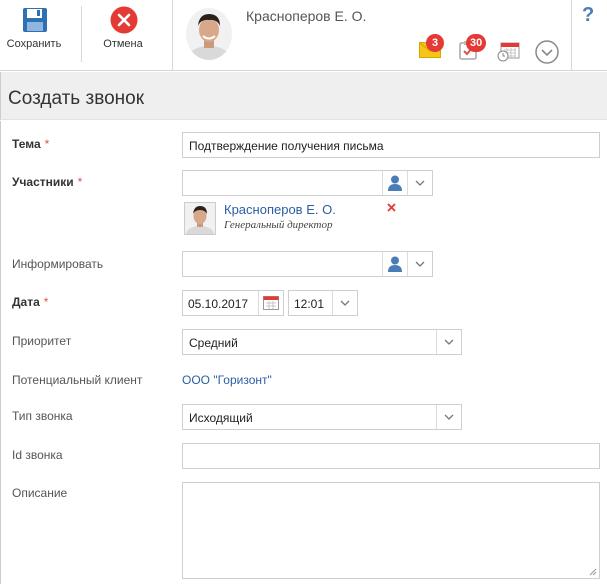 The height and width of the screenshot is (584, 607). I want to click on inform-label: Информировать, so click(58, 264).